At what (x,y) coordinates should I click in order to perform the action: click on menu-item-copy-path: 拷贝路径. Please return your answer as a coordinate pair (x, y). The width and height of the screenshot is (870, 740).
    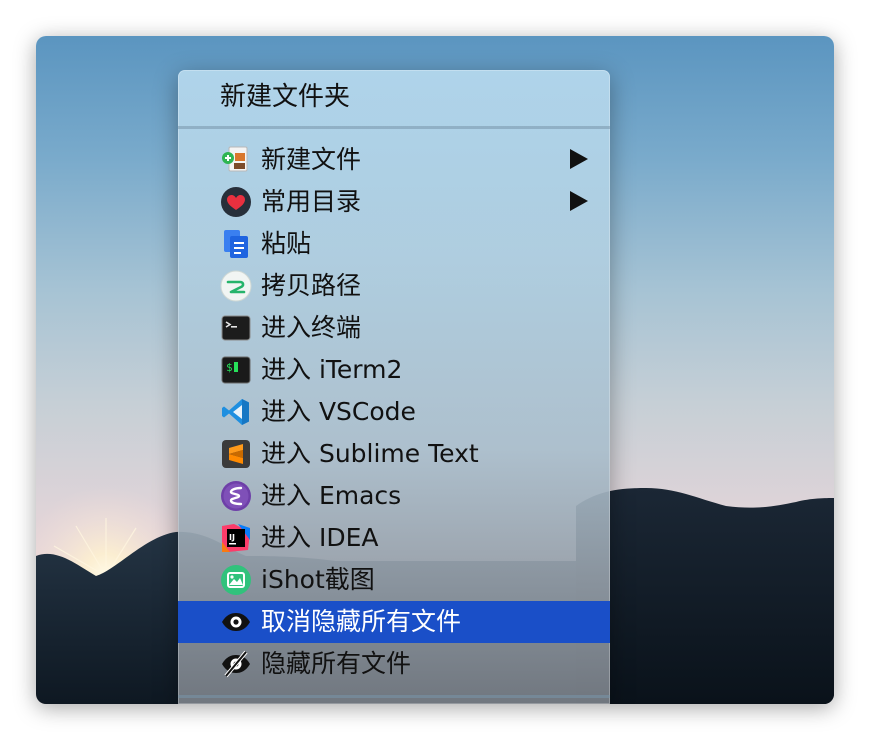
    Looking at the image, I should click on (394, 286).